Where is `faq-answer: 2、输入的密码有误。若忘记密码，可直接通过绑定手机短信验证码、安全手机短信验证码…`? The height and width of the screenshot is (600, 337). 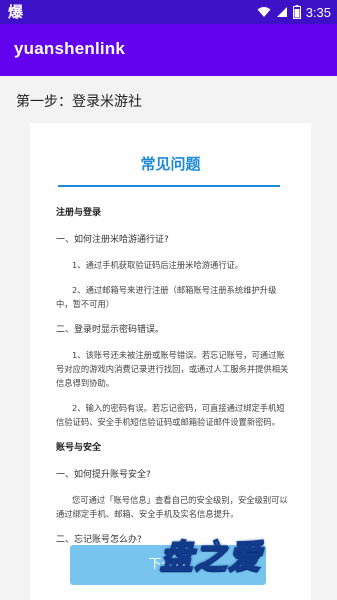 faq-answer: 2、输入的密码有误。若忘记密码，可直接通过绑定手机短信验证码、安全手机短信验证码… is located at coordinates (170, 415).